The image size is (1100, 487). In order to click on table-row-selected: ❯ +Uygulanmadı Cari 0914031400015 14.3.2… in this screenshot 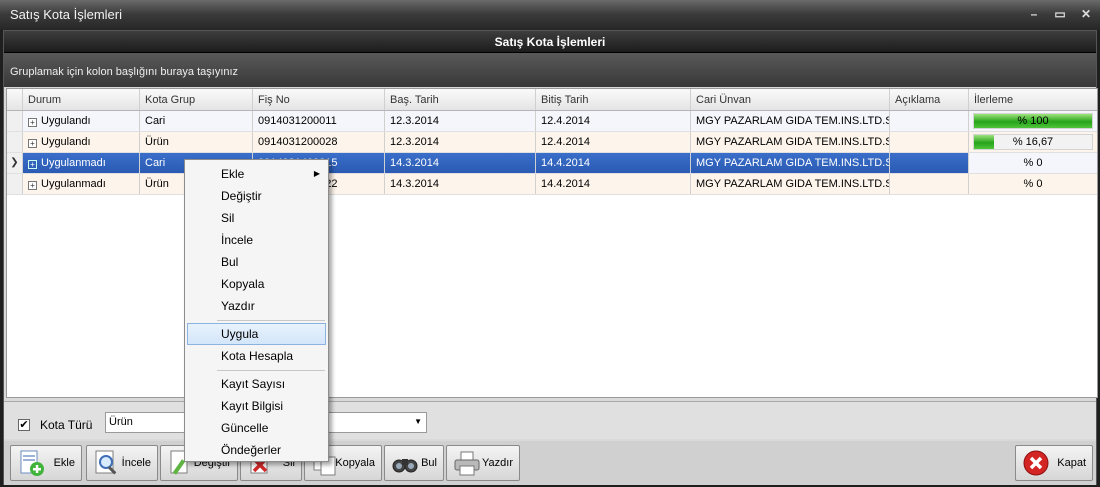, I will do `click(552, 163)`.